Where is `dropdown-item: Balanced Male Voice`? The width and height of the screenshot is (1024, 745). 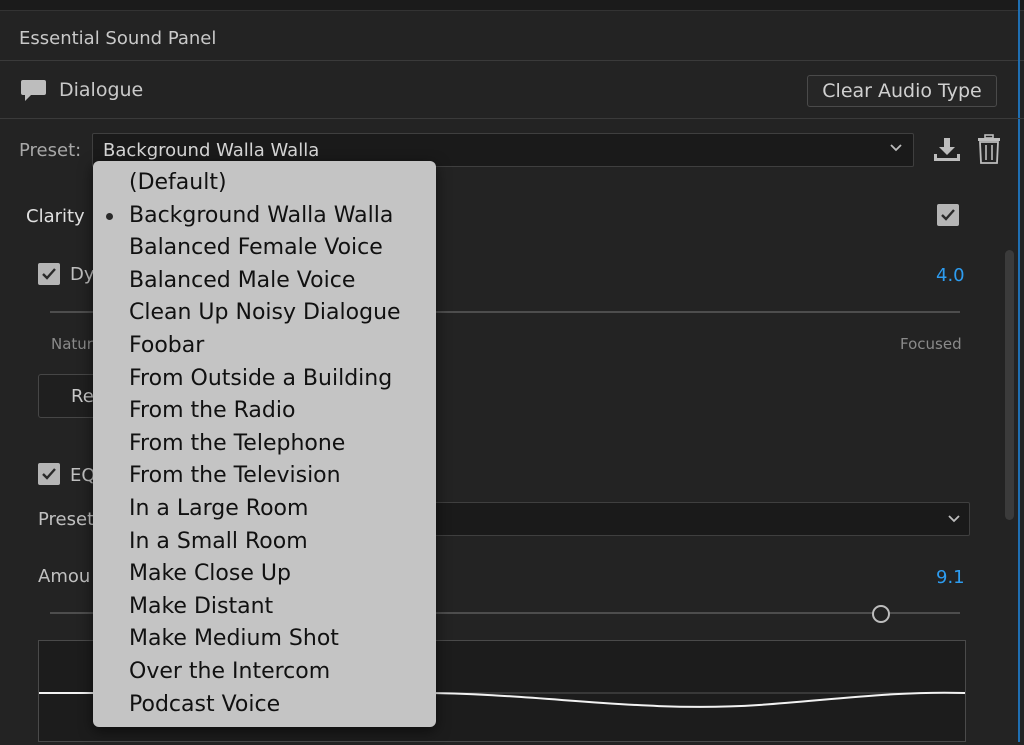 dropdown-item: Balanced Male Voice is located at coordinates (264, 281).